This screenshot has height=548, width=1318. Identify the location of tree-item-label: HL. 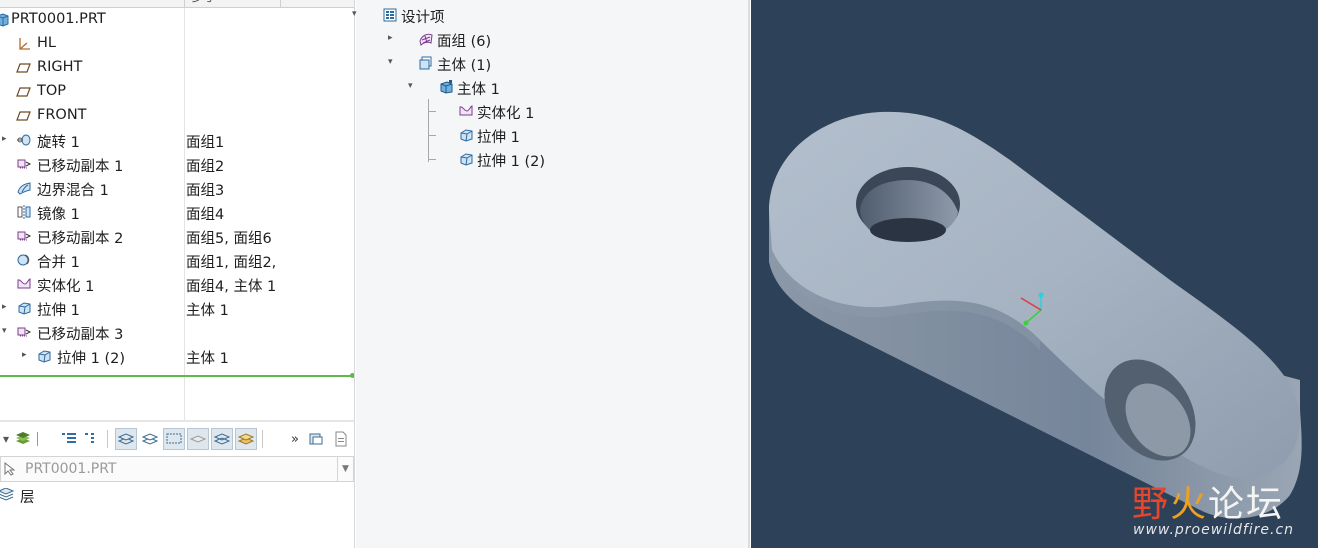
(46, 43).